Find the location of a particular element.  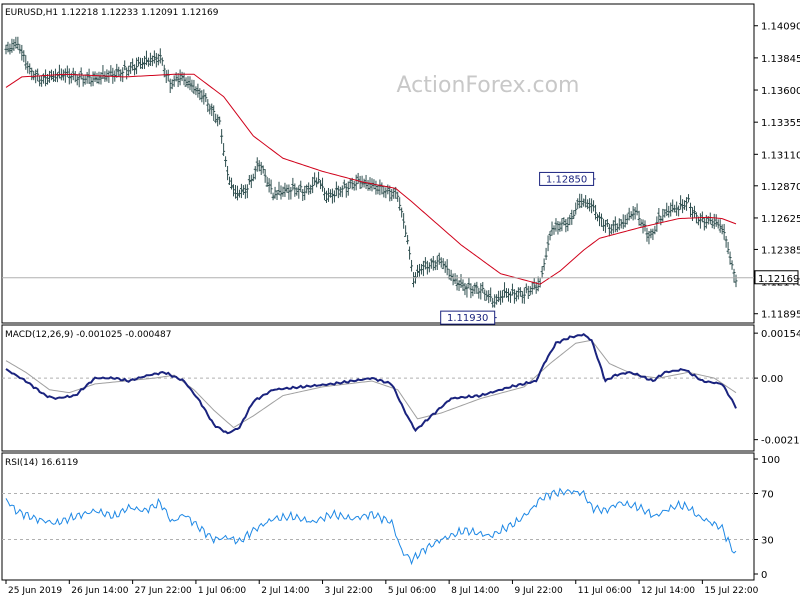

x-tick-label: 27 Jun 22:00 is located at coordinates (163, 591).